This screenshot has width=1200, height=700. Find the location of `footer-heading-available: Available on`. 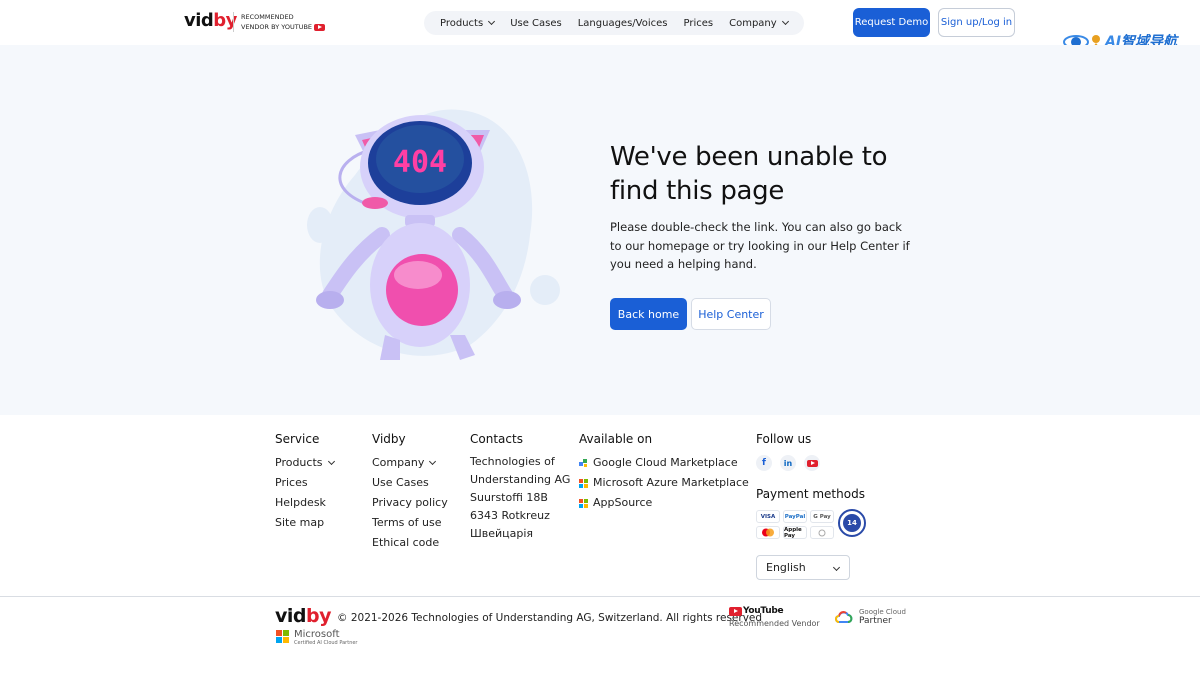

footer-heading-available: Available on is located at coordinates (616, 439).